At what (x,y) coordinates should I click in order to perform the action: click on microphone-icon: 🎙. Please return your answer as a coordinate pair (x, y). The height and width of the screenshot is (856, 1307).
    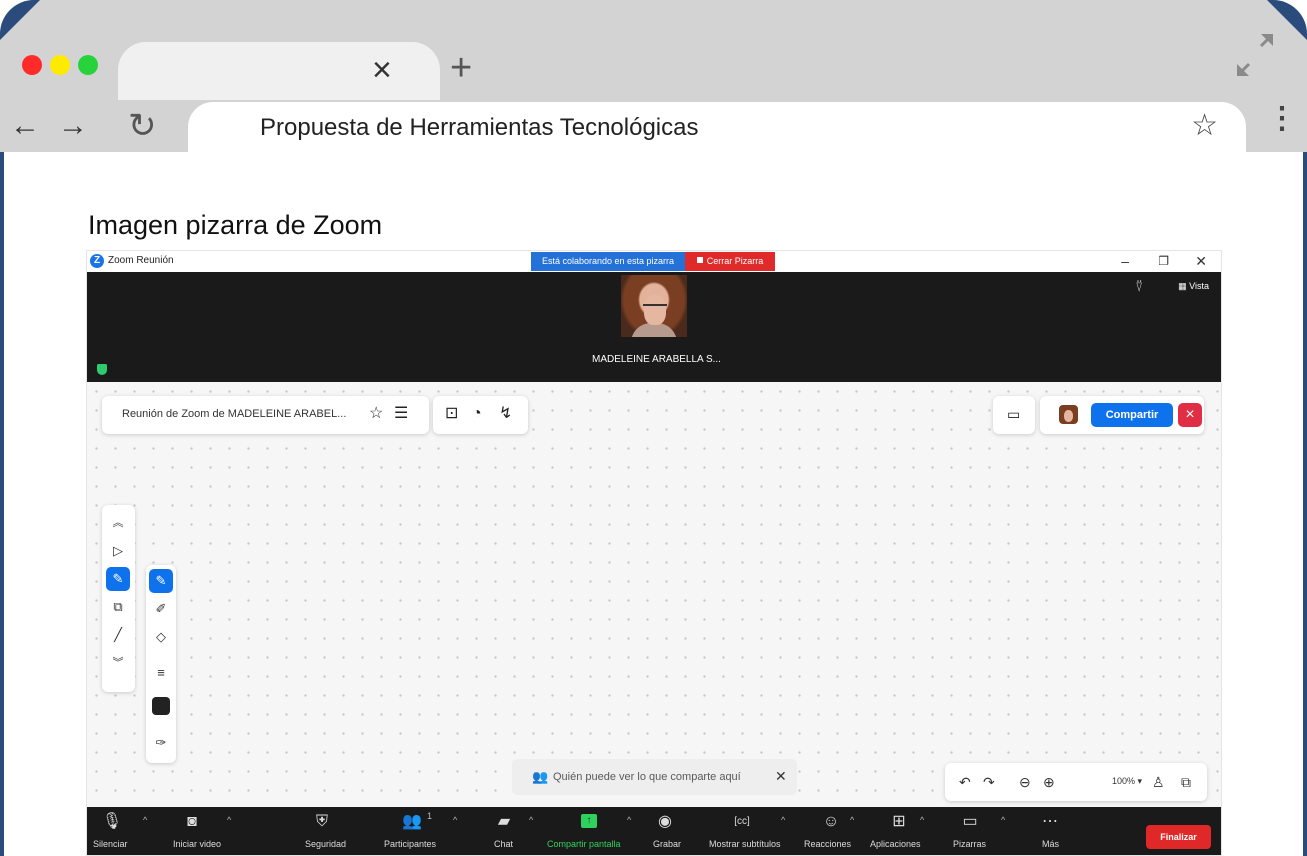
    Looking at the image, I should click on (112, 821).